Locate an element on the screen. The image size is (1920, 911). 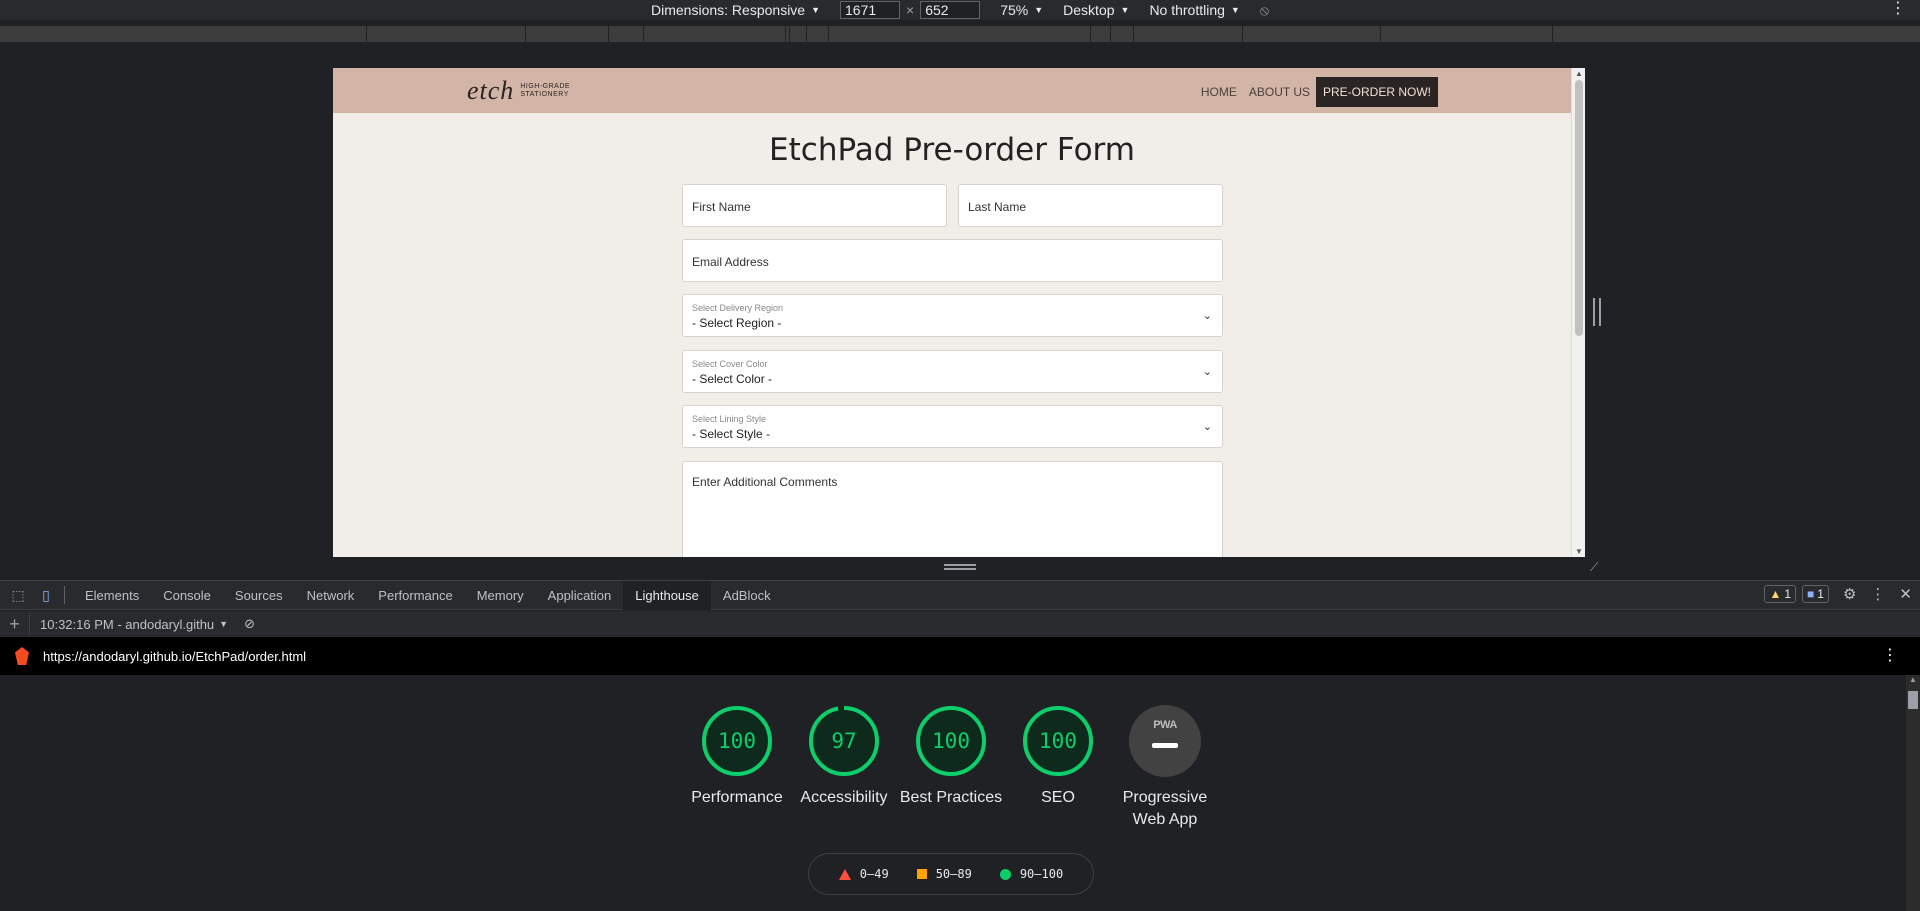
dimensions-label: Dimensions: Responsive is located at coordinates (728, 10).